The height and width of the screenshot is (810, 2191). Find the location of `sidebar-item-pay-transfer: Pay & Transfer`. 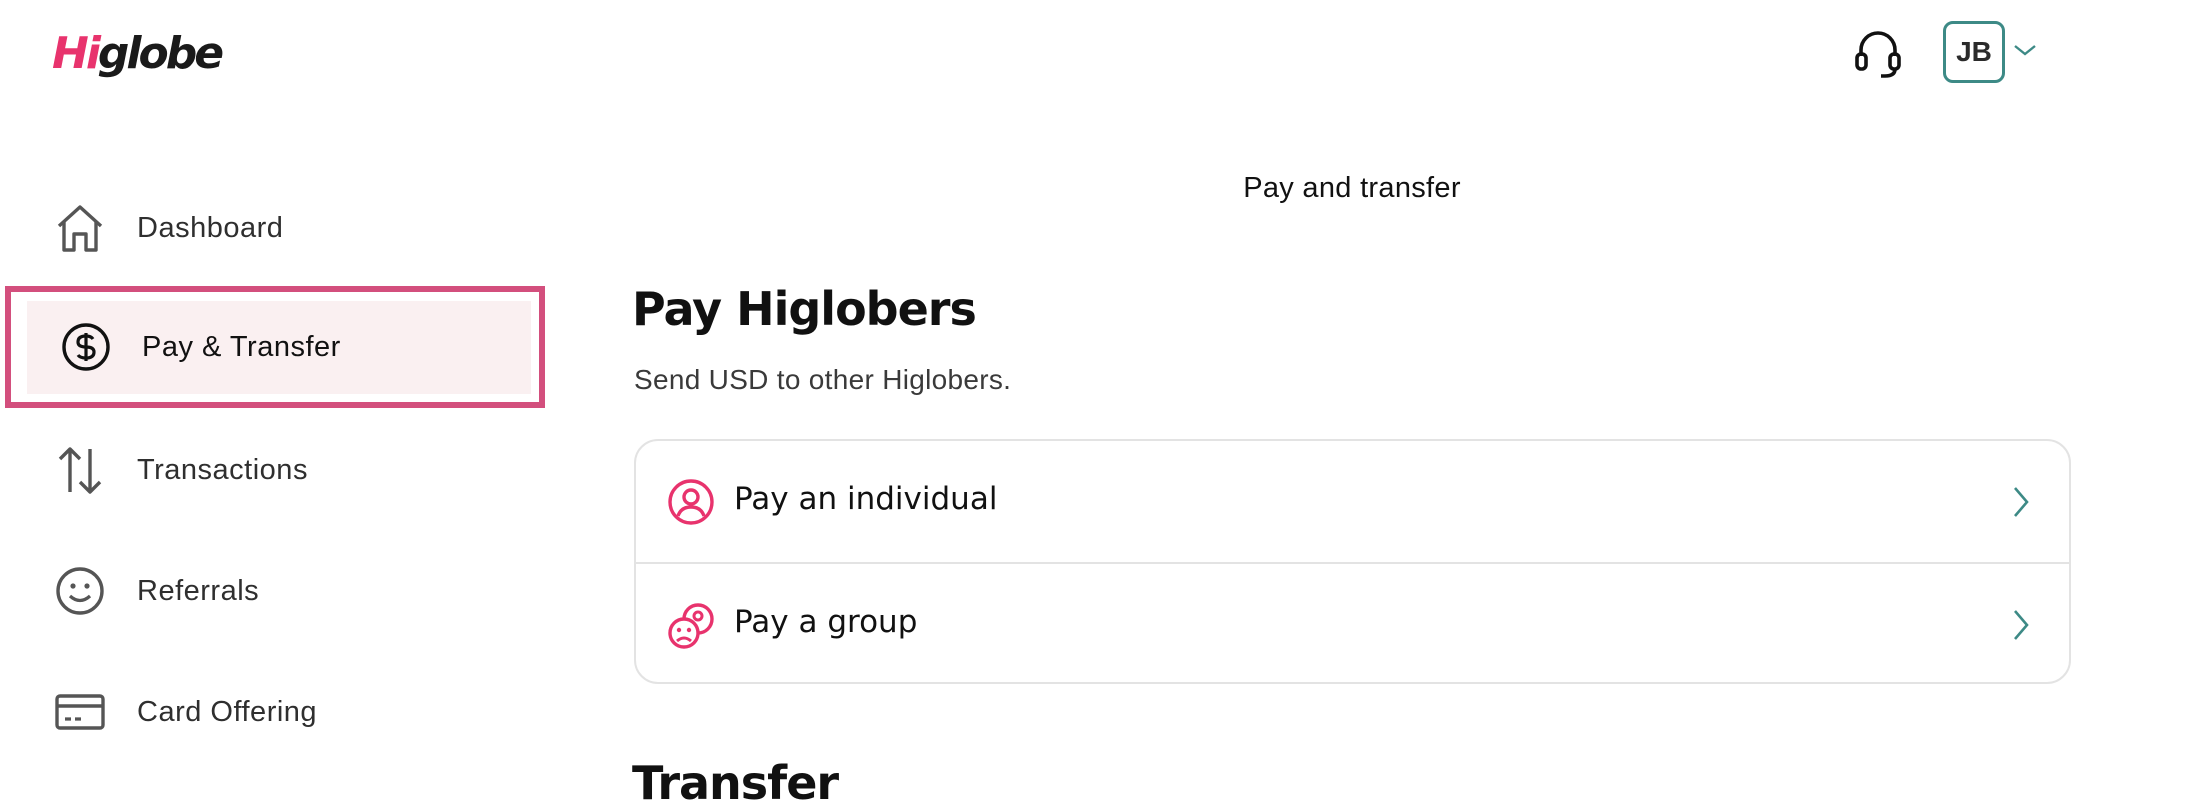

sidebar-item-pay-transfer: Pay & Transfer is located at coordinates (275, 347).